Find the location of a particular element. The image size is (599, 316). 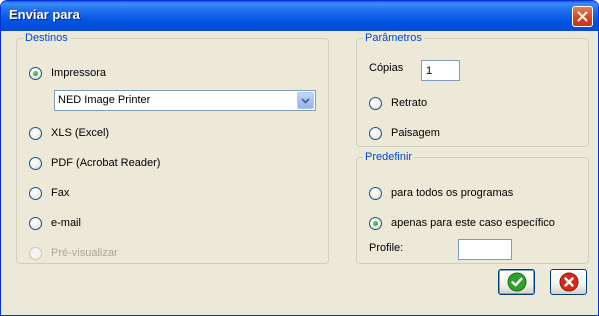

radio-fax: Fax is located at coordinates (49, 193).